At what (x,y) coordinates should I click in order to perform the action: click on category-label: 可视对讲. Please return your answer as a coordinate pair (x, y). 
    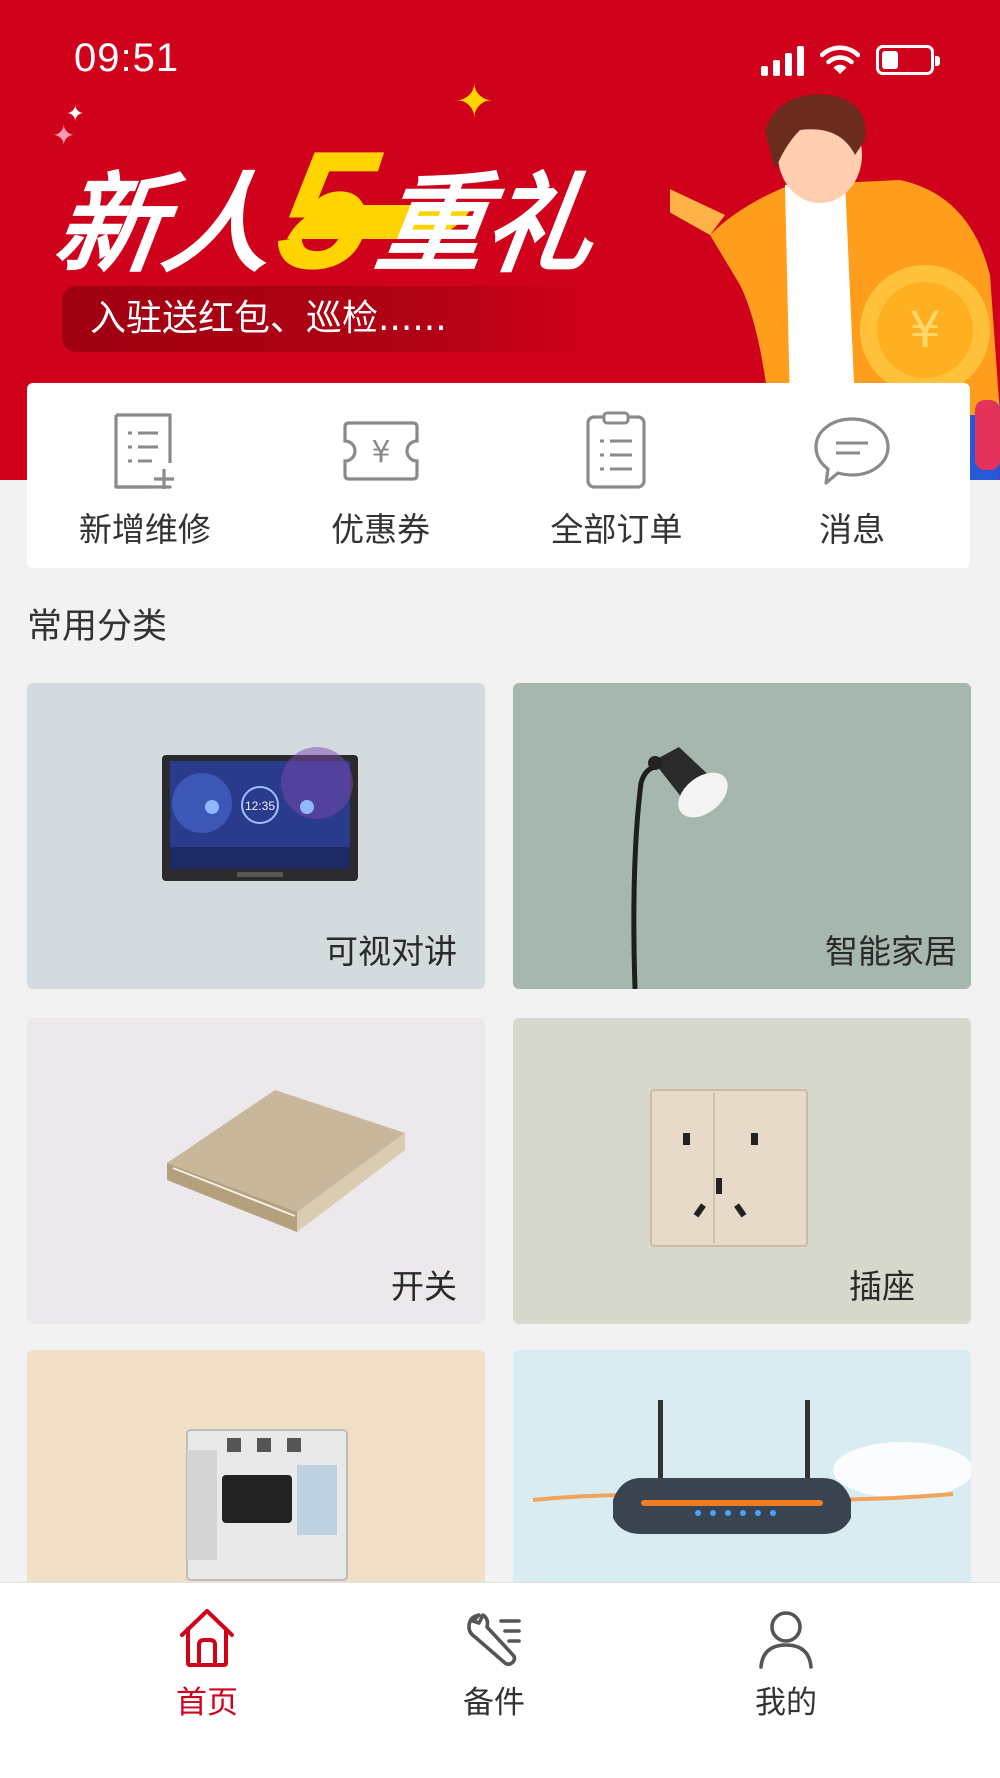
    Looking at the image, I should click on (391, 951).